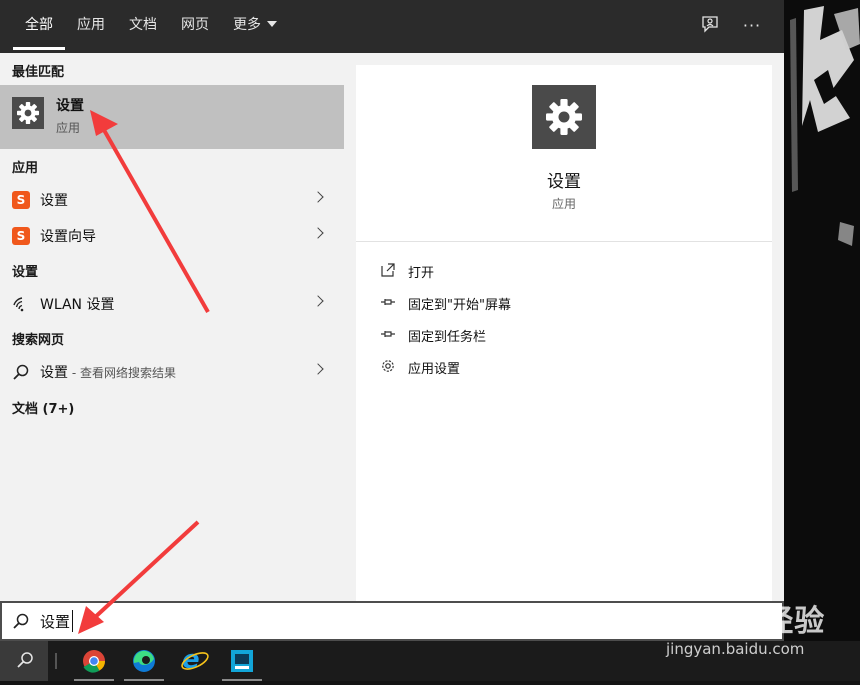  I want to click on annotation-arrows, so click(144, 372).